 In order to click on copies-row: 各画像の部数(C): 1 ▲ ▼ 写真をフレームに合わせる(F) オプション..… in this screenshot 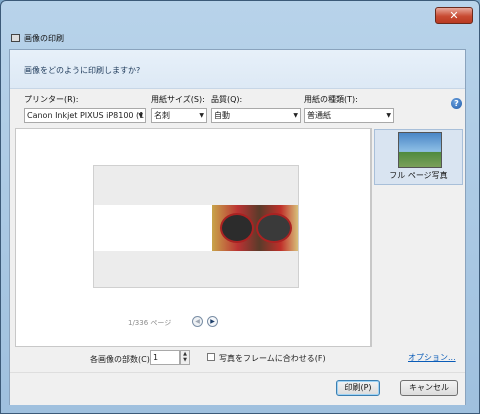, I will do `click(237, 359)`.